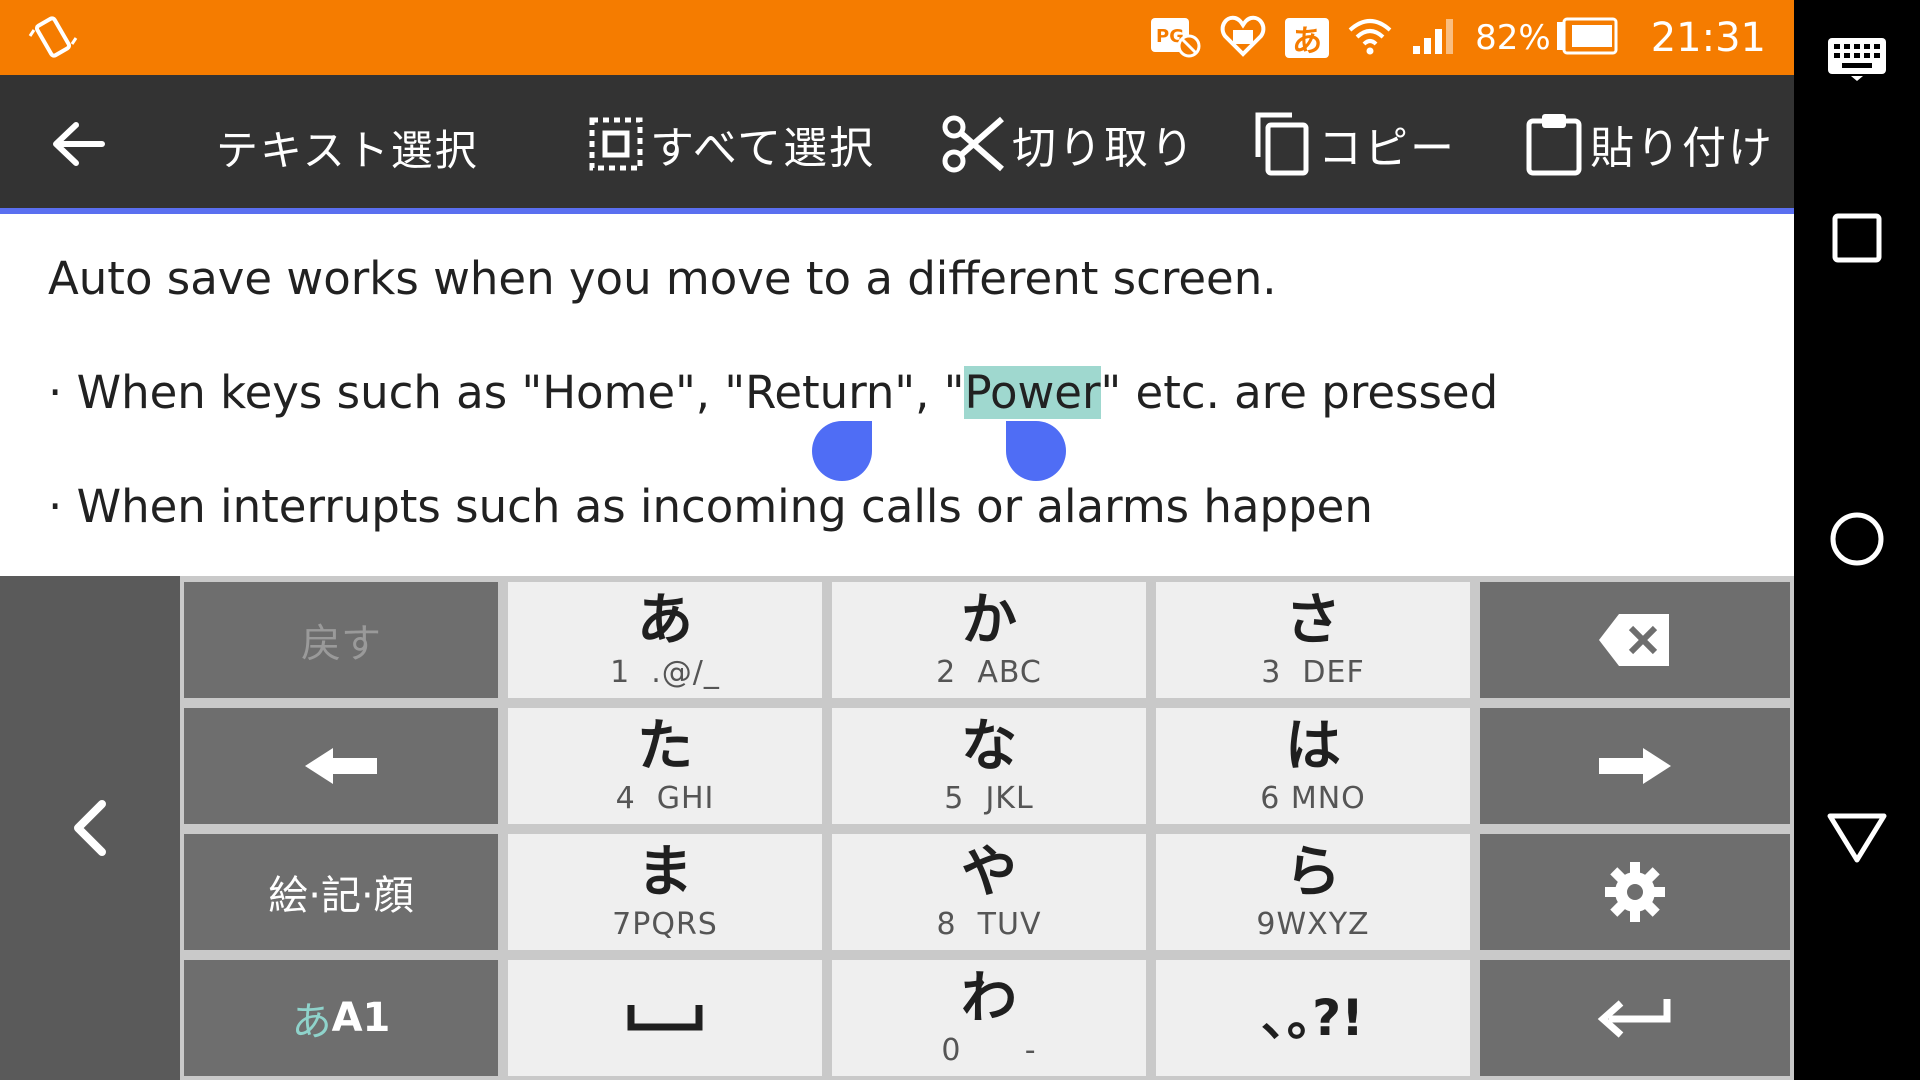  I want to click on key-ha-kana: は, so click(1313, 746).